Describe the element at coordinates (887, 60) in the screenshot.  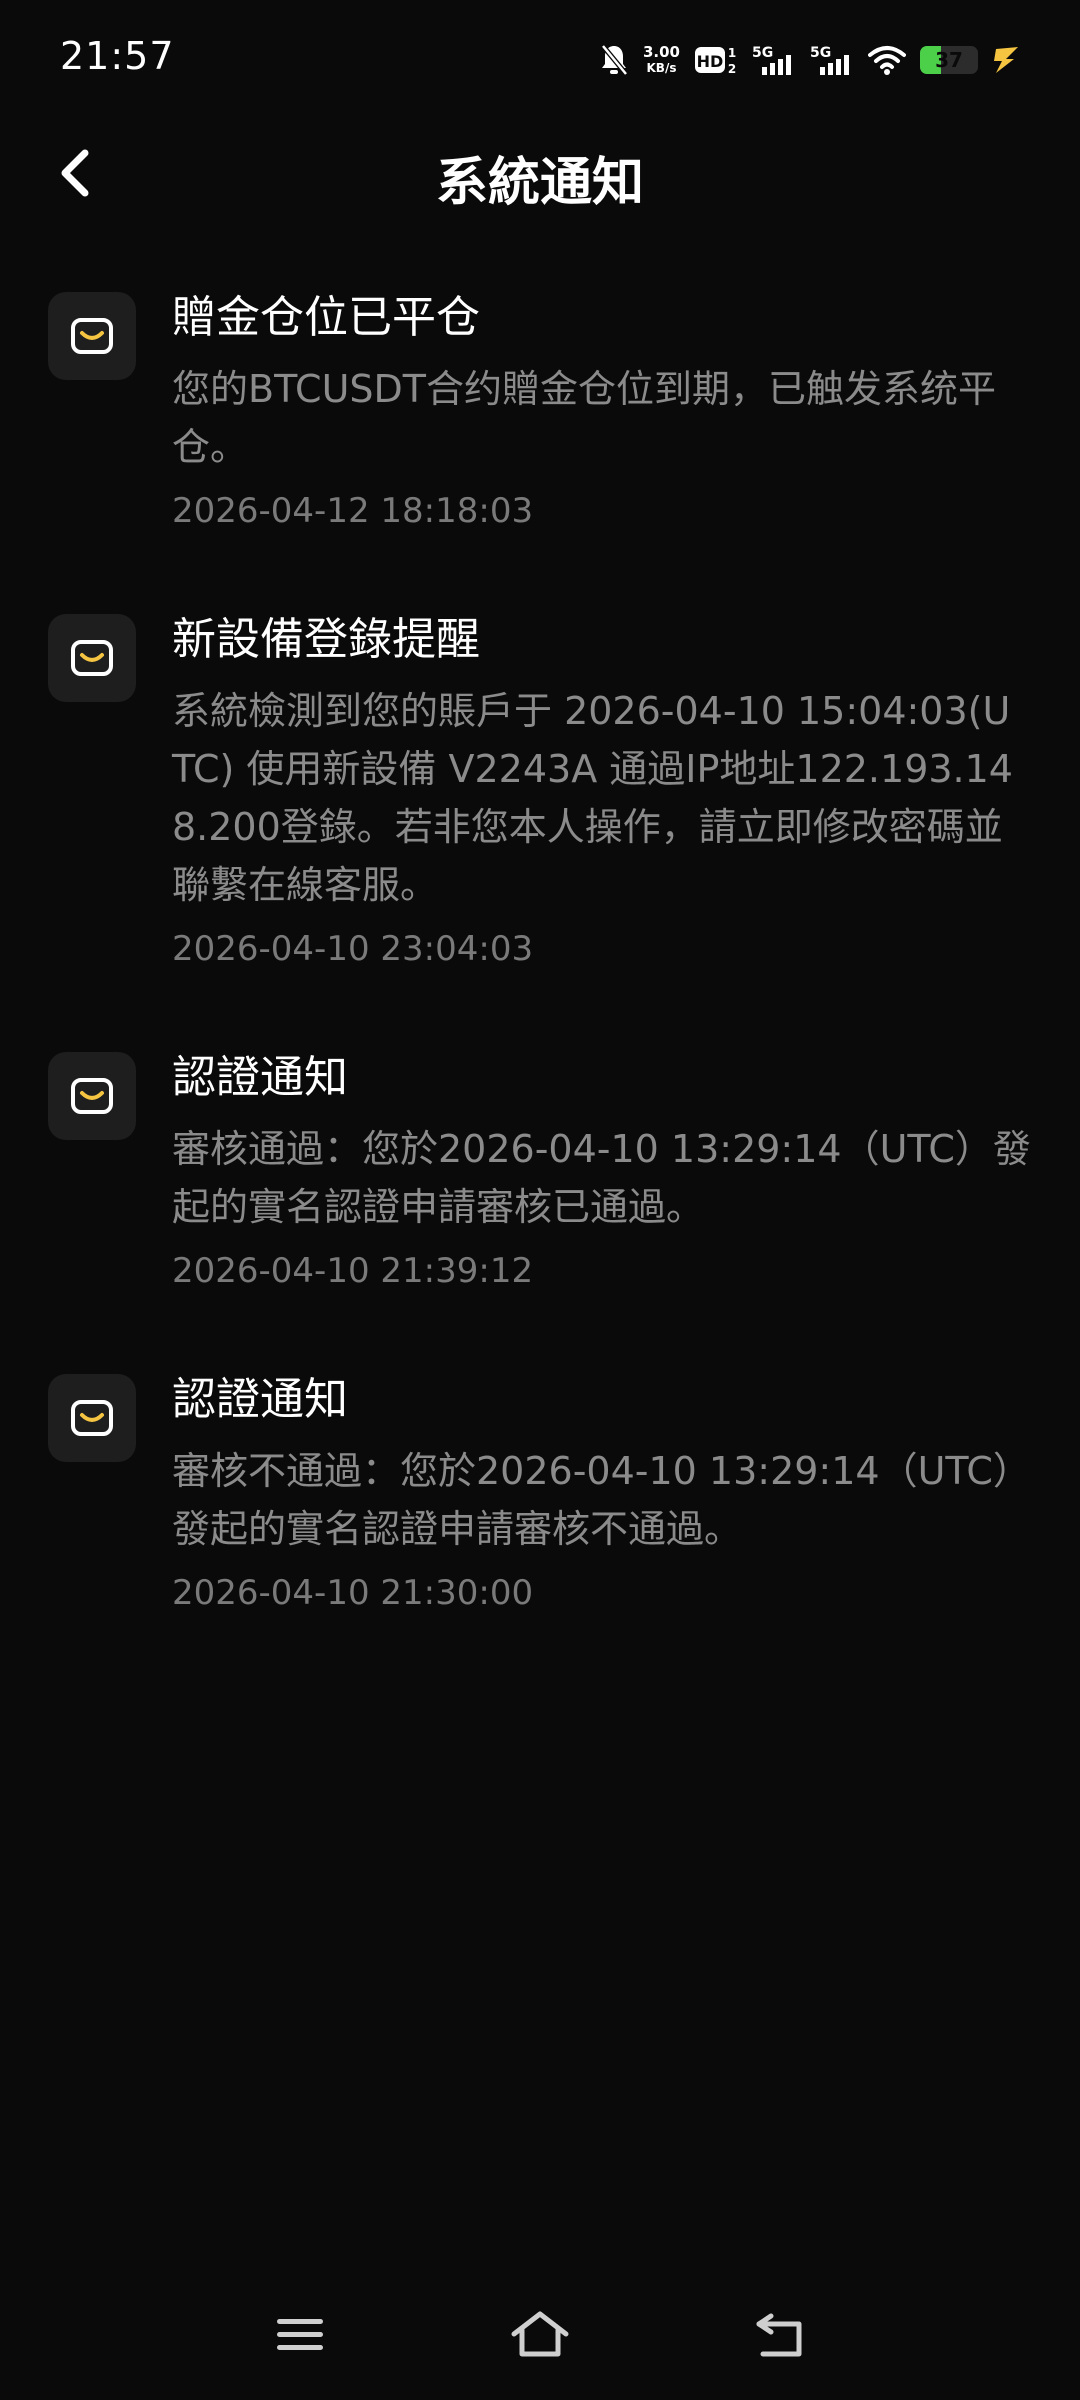
I see `wifi-icon` at that location.